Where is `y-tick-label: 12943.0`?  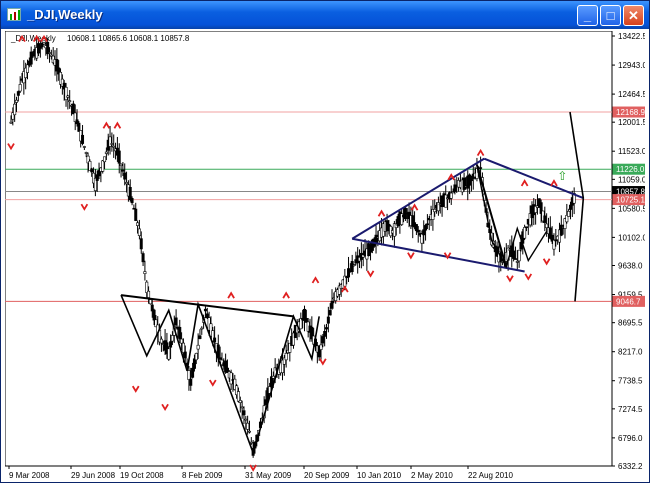 y-tick-label: 12943.0 is located at coordinates (631, 65).